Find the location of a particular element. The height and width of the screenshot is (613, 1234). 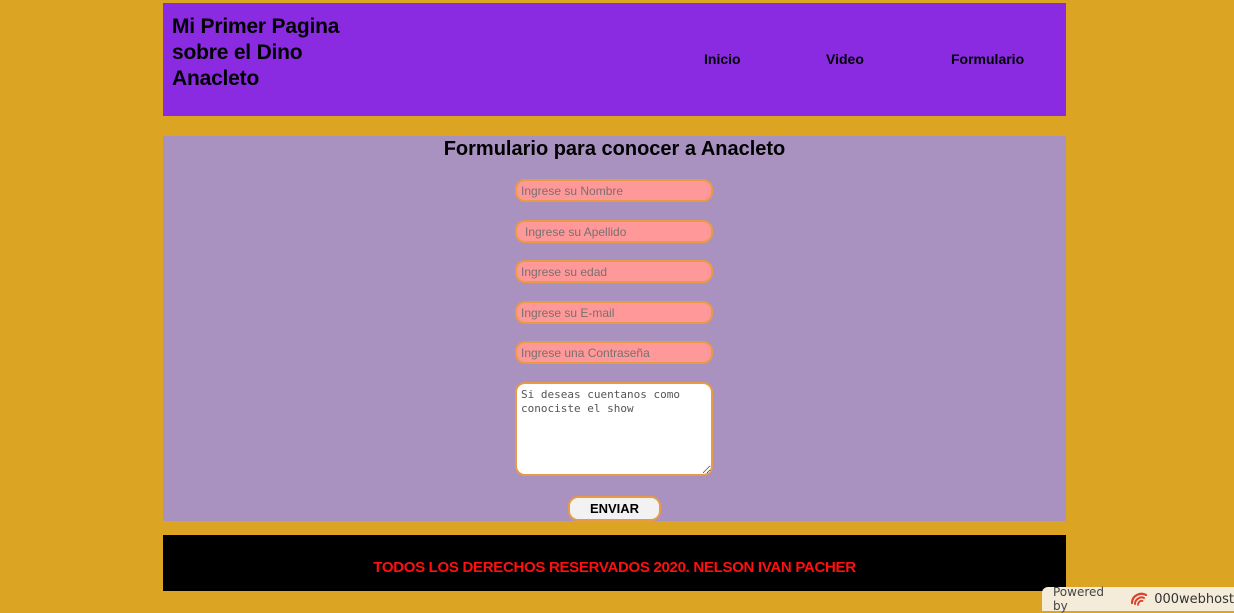

enviar-button: ENVIAR is located at coordinates (614, 508).